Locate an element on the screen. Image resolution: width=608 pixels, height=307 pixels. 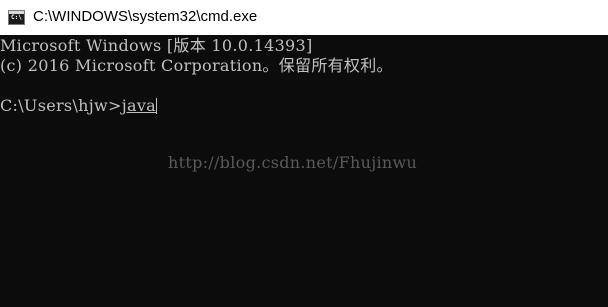
cmd-app-icon: C:\ is located at coordinates (16, 17).